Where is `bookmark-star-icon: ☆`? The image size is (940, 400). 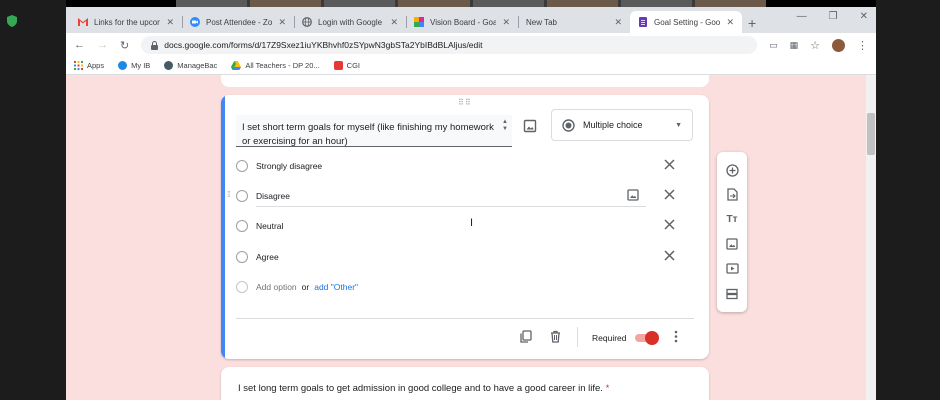
bookmark-star-icon: ☆ is located at coordinates (815, 45).